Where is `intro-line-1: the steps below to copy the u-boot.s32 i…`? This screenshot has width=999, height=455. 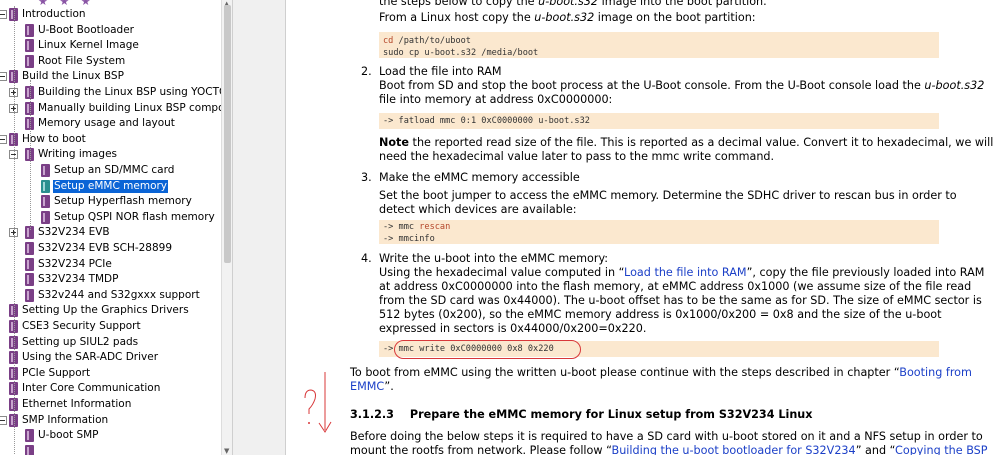
intro-line-1: the steps below to copy the u-boot.s32 i… is located at coordinates (573, 4).